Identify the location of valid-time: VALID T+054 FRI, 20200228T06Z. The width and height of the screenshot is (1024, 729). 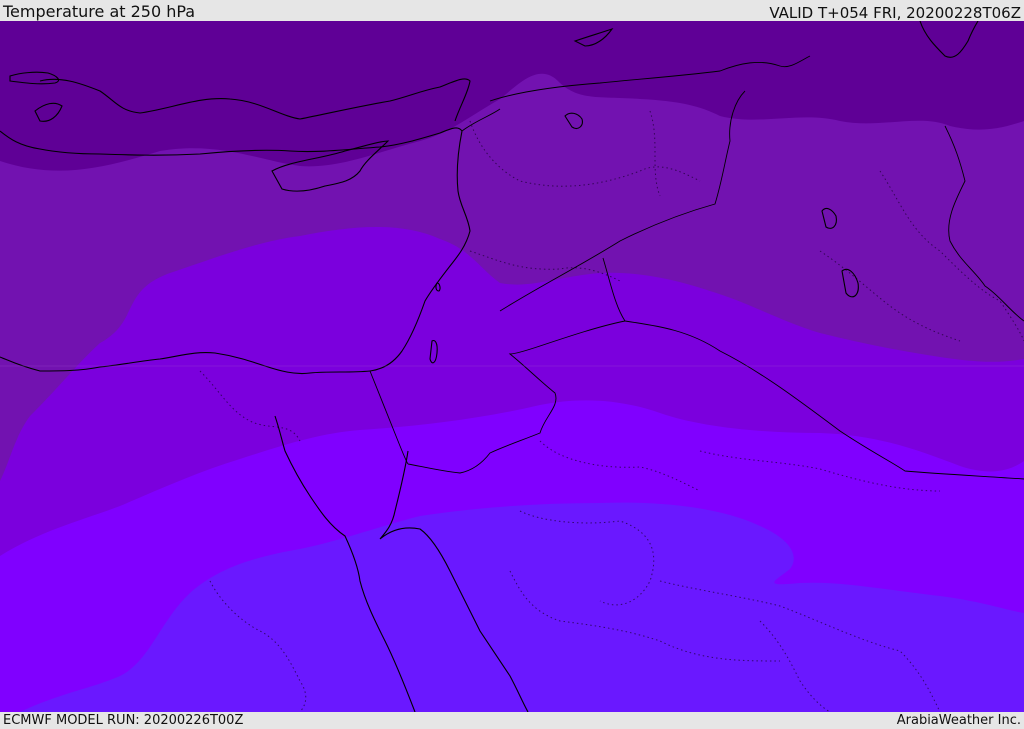
(895, 13).